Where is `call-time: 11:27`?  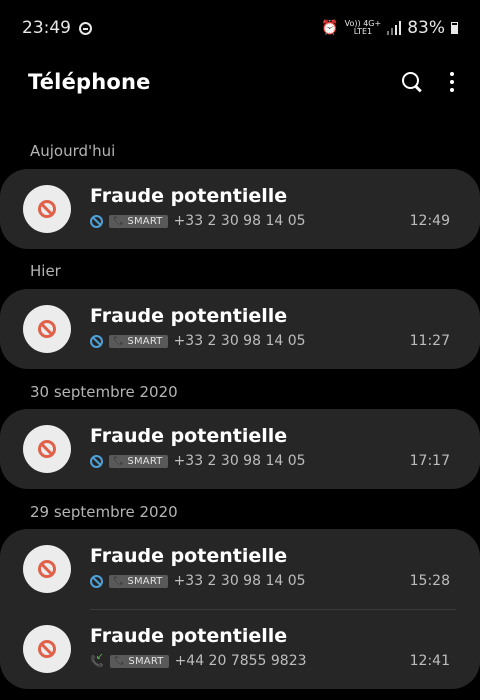
call-time: 11:27 is located at coordinates (429, 341).